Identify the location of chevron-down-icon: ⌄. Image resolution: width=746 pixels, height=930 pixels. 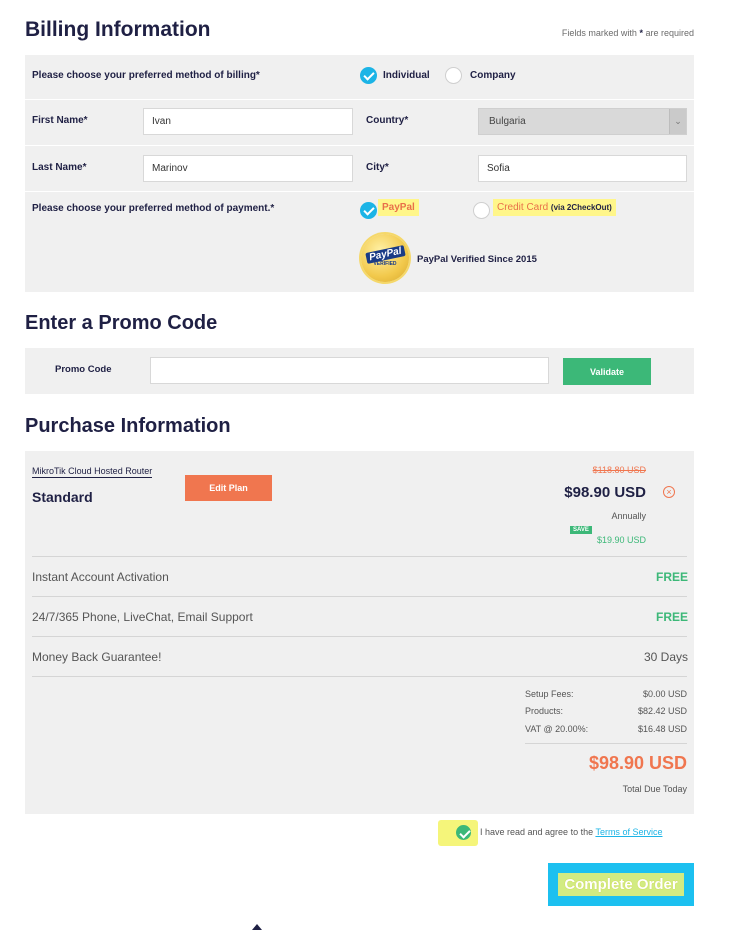
(677, 121).